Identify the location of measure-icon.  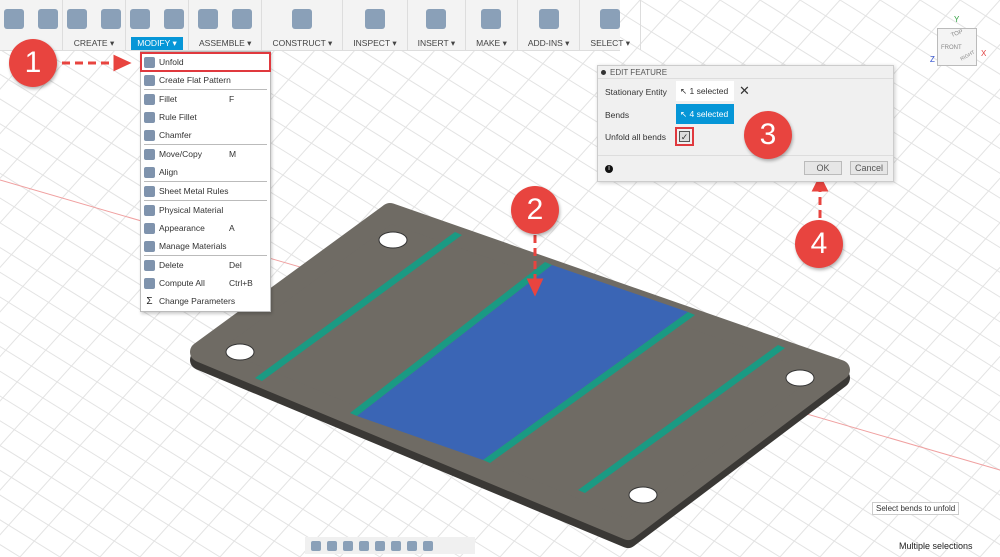
(374, 18).